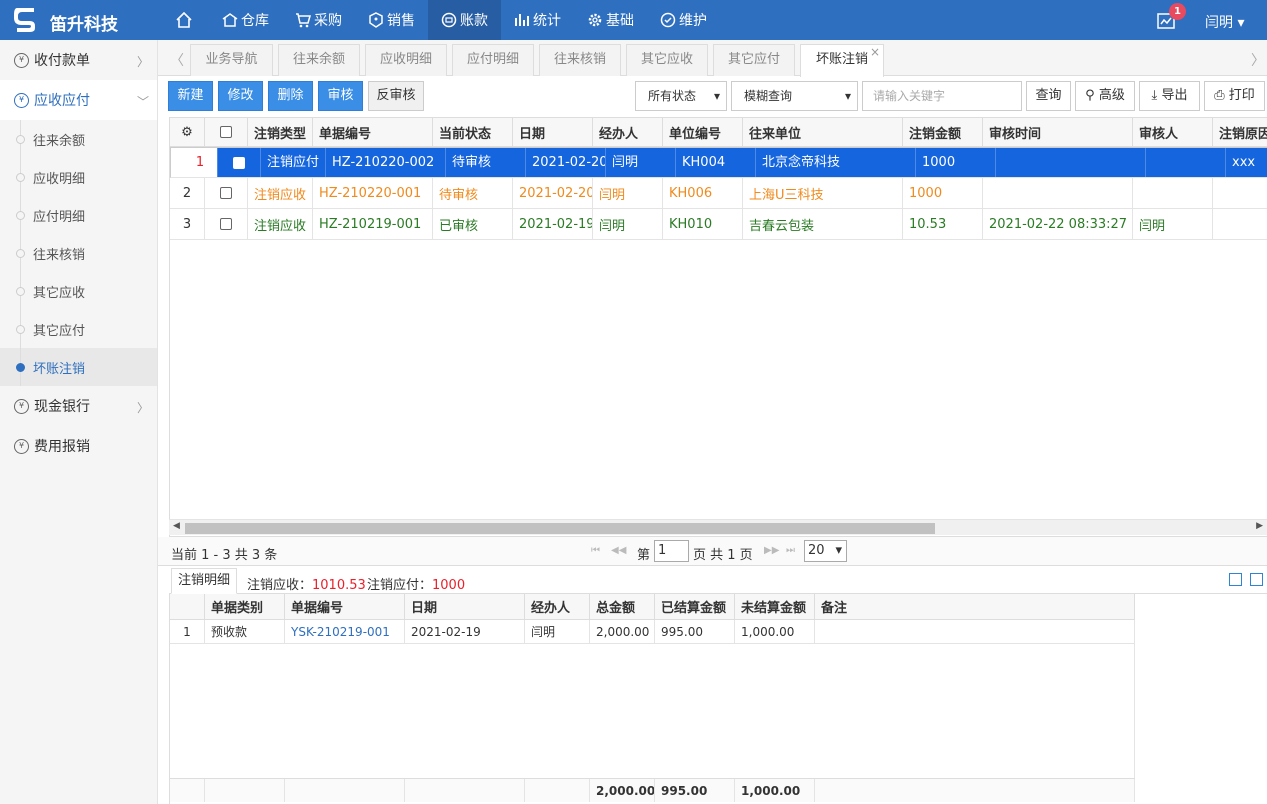  Describe the element at coordinates (78, 60) in the screenshot. I see `sidebar-group-receipts: ¥ 收付款单 〉` at that location.